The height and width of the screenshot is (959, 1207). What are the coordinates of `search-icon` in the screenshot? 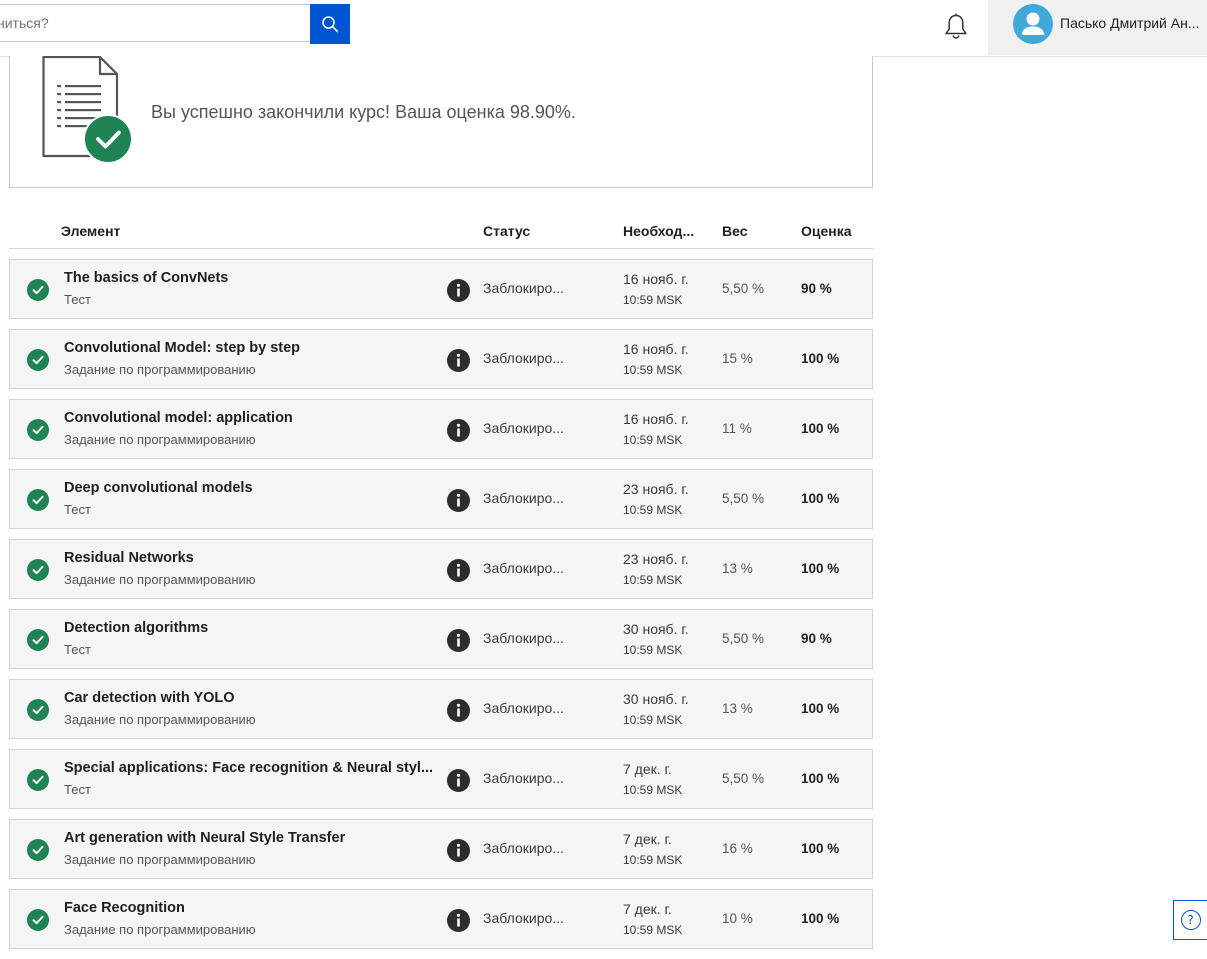 It's located at (330, 24).